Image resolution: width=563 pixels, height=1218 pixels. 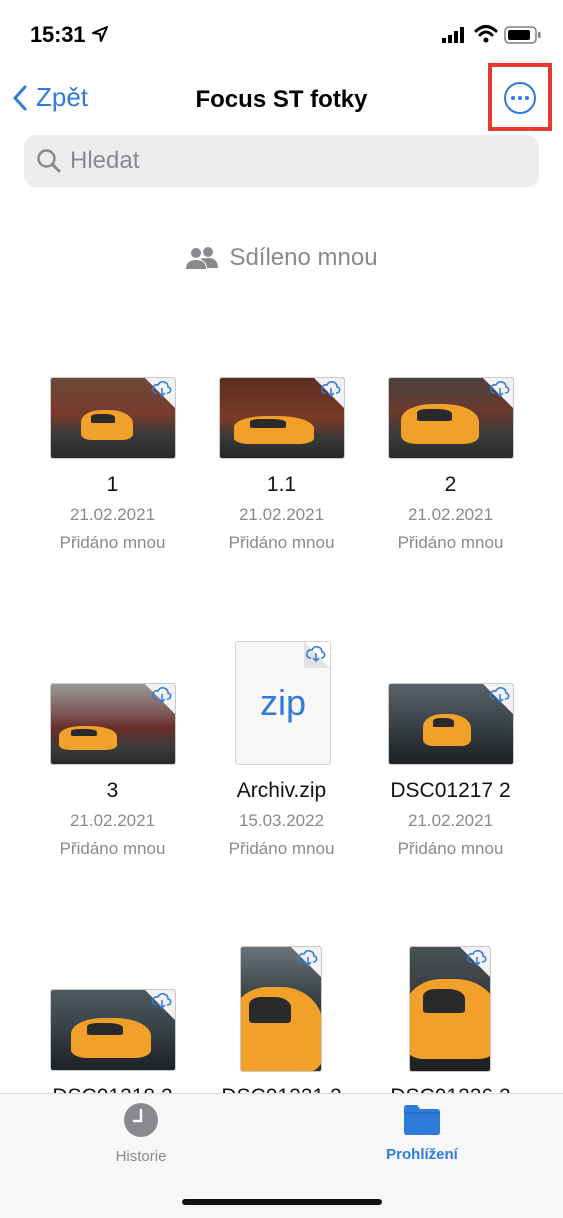 I want to click on file-item: 2 21.02.2021 Přidáno mnou, so click(x=450, y=480).